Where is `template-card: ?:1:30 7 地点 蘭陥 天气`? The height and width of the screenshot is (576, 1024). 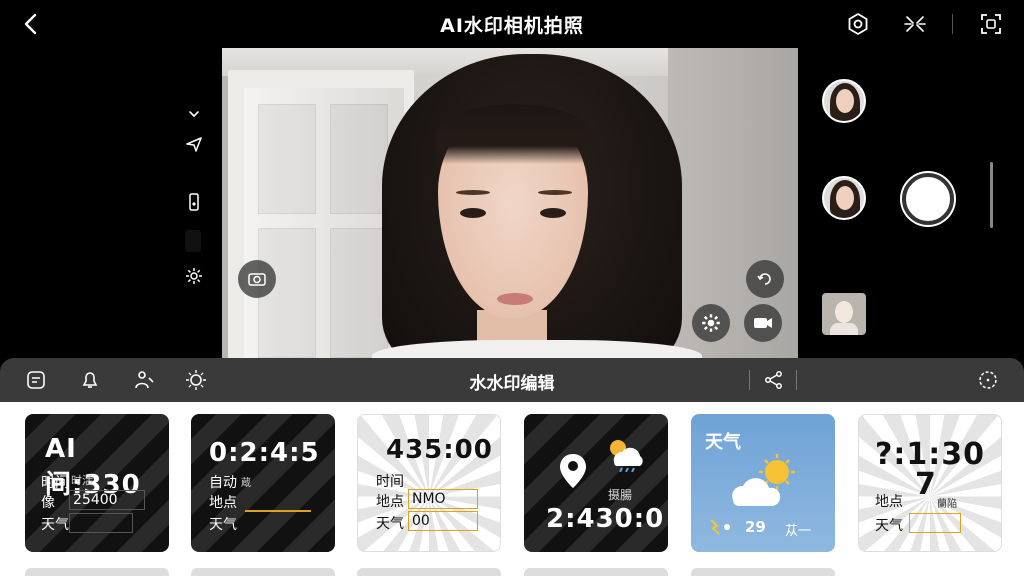
template-card: ?:1:30 7 地点 蘭陥 天气 is located at coordinates (930, 483).